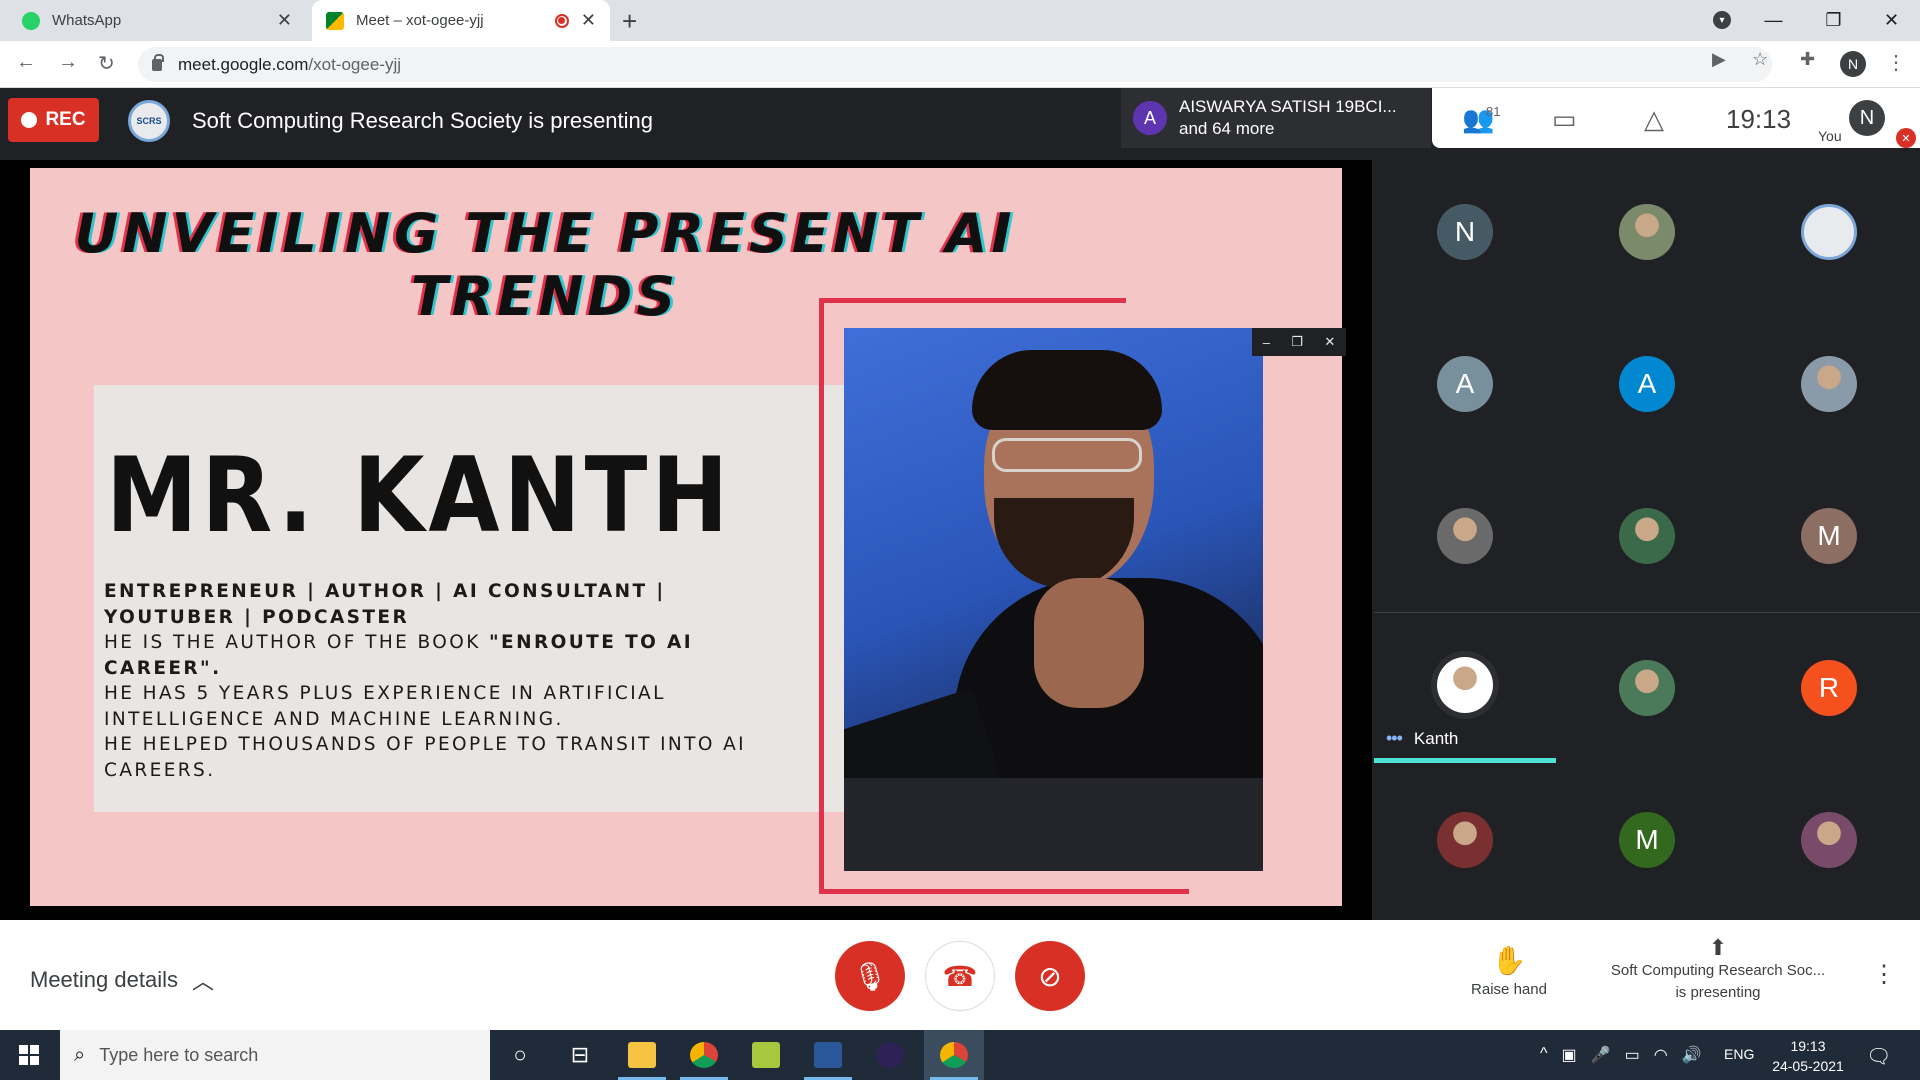 The height and width of the screenshot is (1080, 1920). Describe the element at coordinates (1493, 111) in the screenshot. I see `participant-count: 81` at that location.